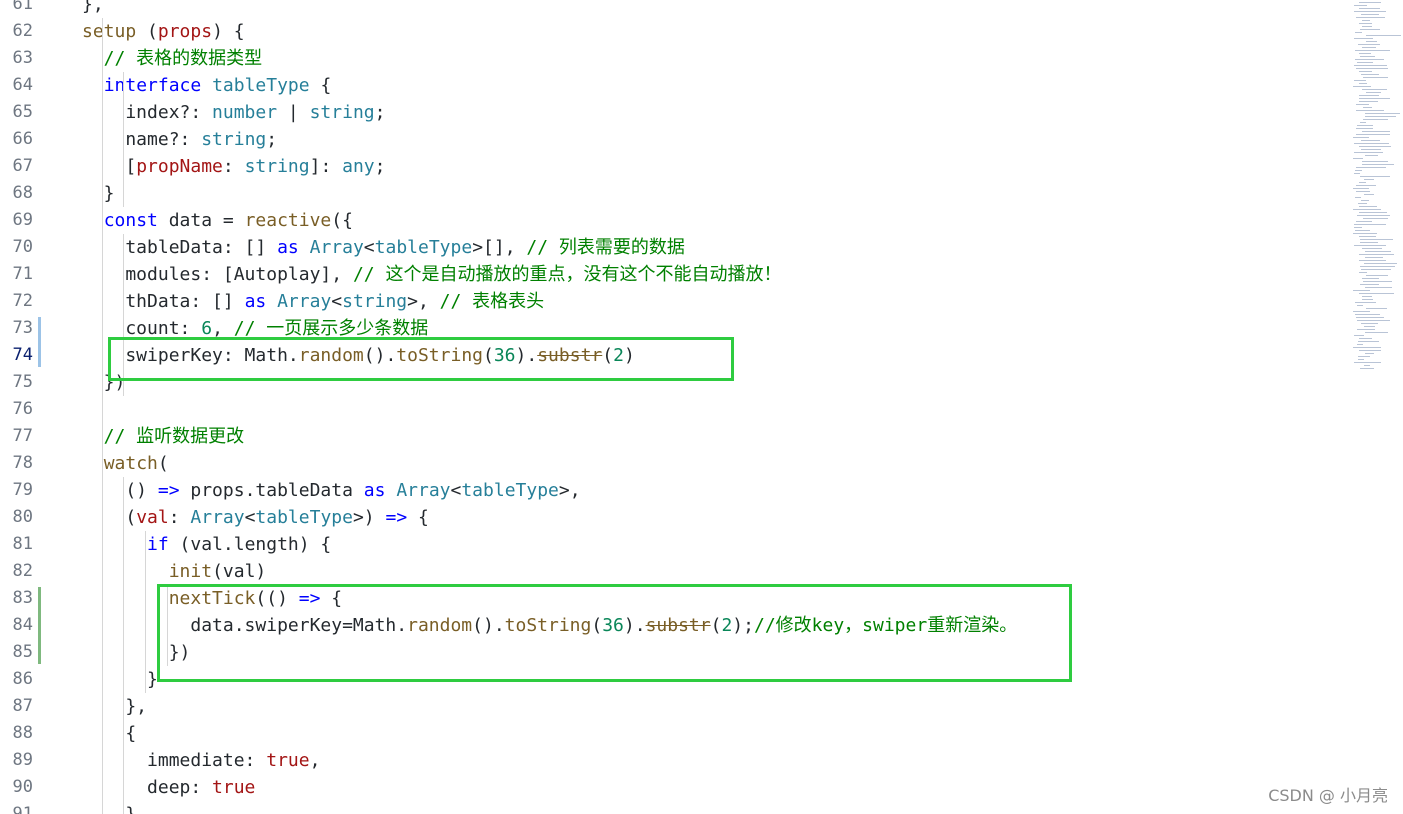 This screenshot has height=814, width=1403. I want to click on code-line: watch(, so click(125, 463).